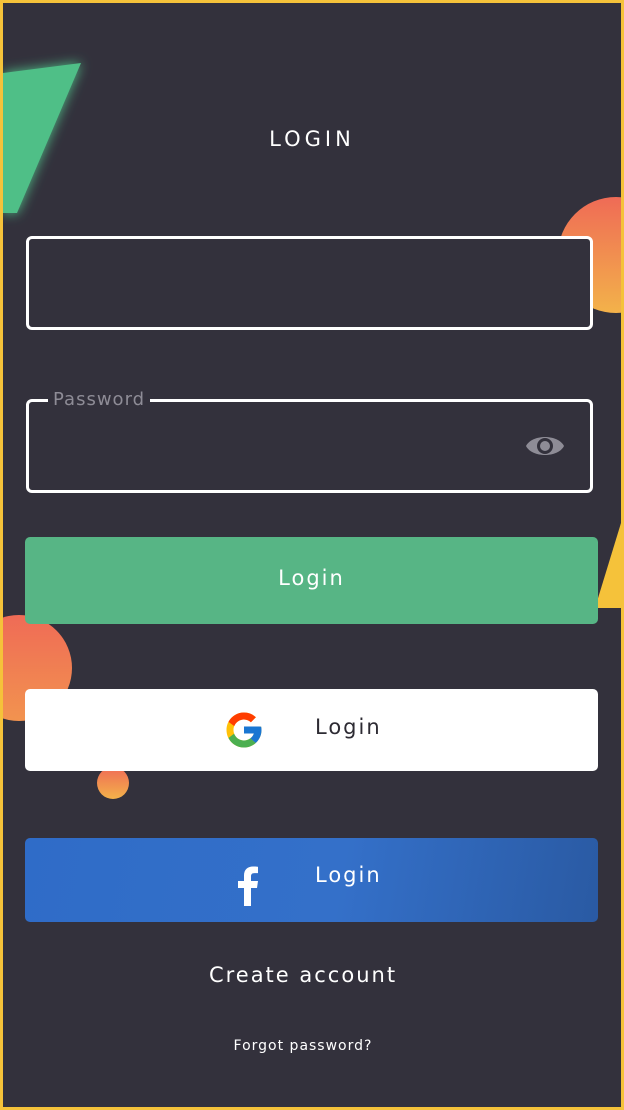 The width and height of the screenshot is (624, 1110). Describe the element at coordinates (348, 727) in the screenshot. I see `google-login-label: Login` at that location.